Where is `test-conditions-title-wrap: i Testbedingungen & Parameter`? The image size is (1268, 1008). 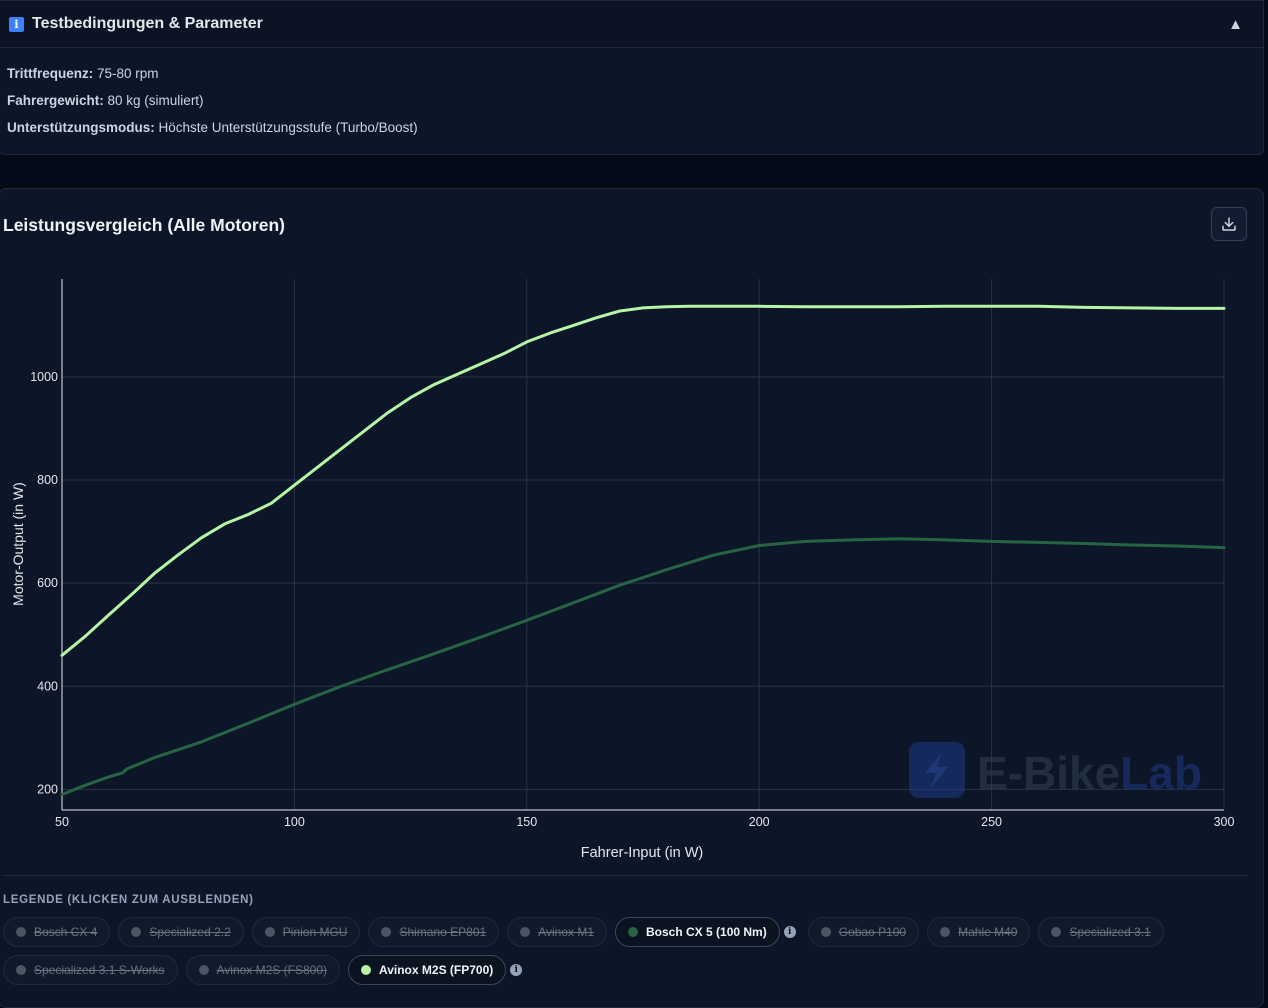
test-conditions-title-wrap: i Testbedingungen & Parameter is located at coordinates (136, 24).